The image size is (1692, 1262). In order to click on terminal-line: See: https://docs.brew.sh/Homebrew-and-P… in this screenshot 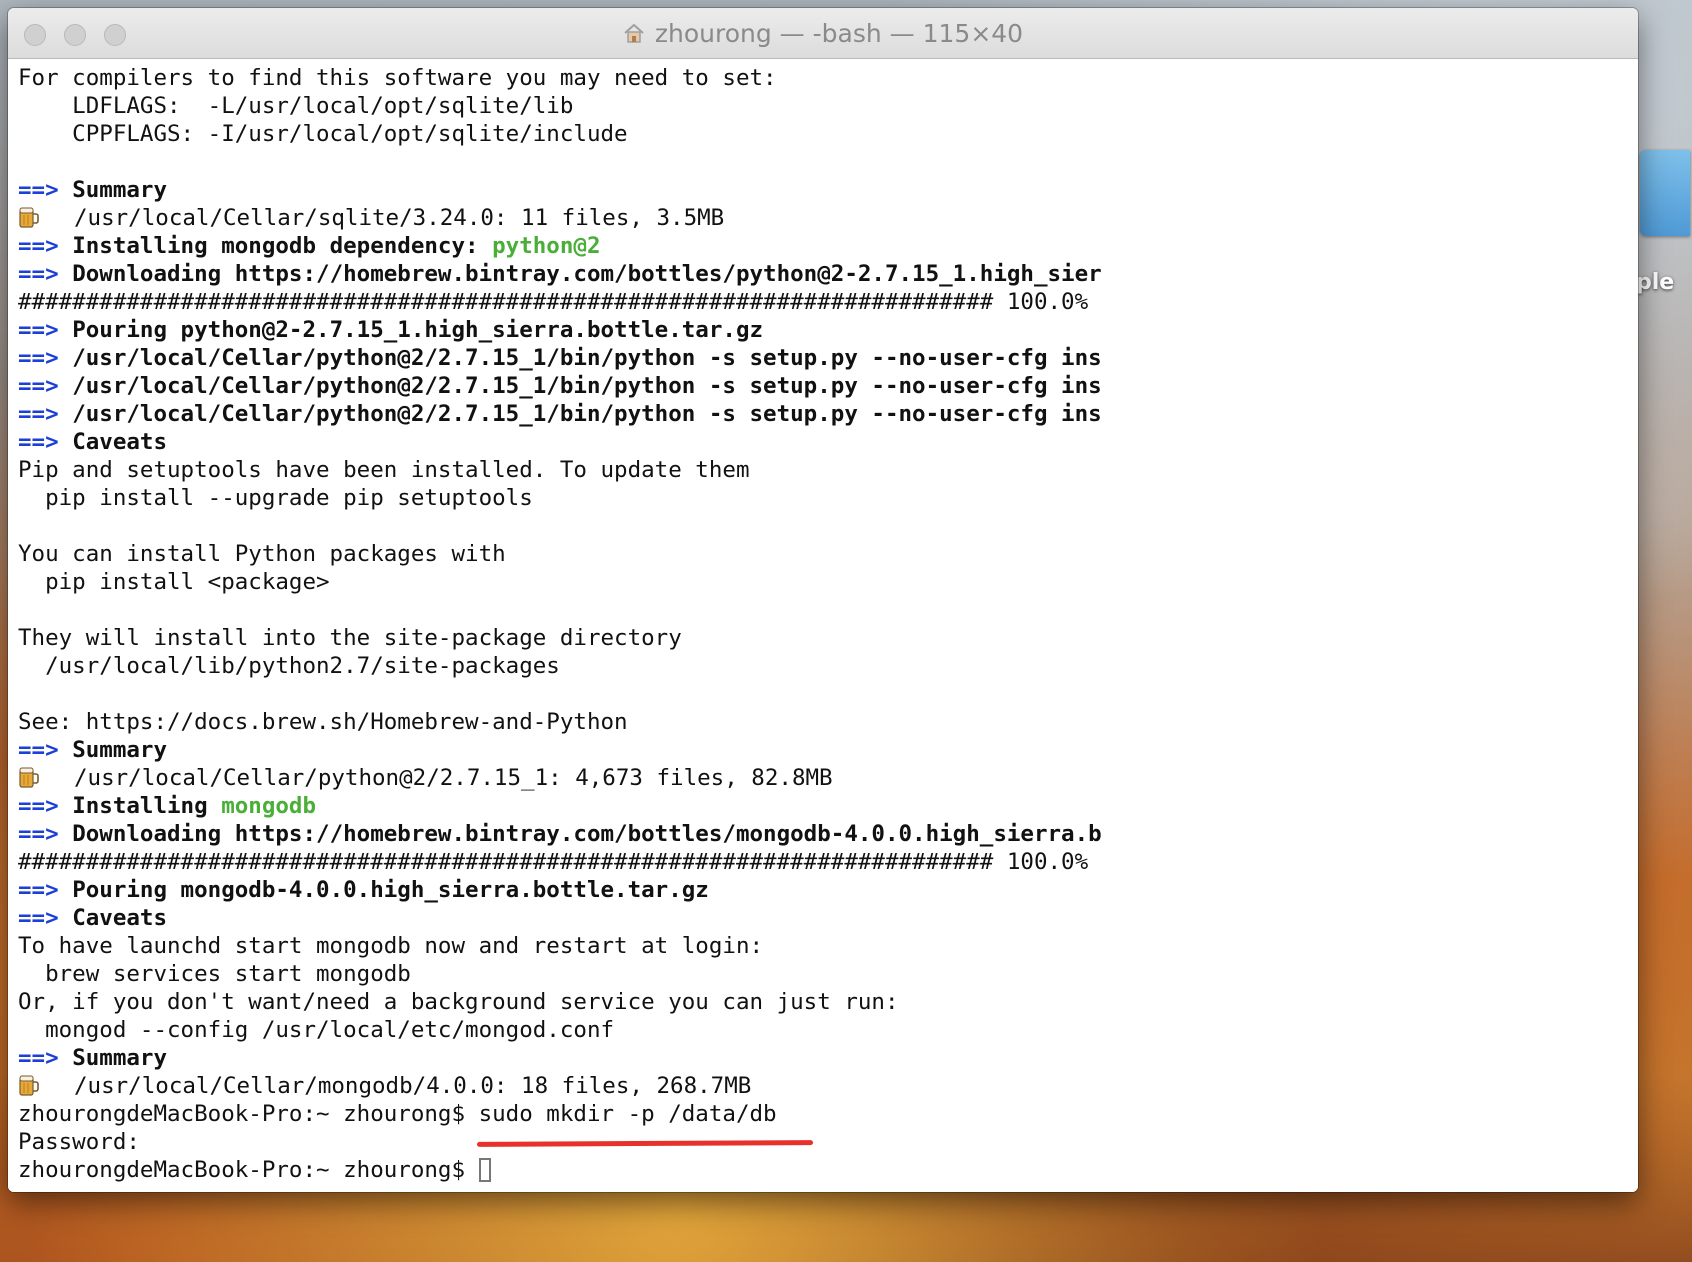, I will do `click(818, 722)`.